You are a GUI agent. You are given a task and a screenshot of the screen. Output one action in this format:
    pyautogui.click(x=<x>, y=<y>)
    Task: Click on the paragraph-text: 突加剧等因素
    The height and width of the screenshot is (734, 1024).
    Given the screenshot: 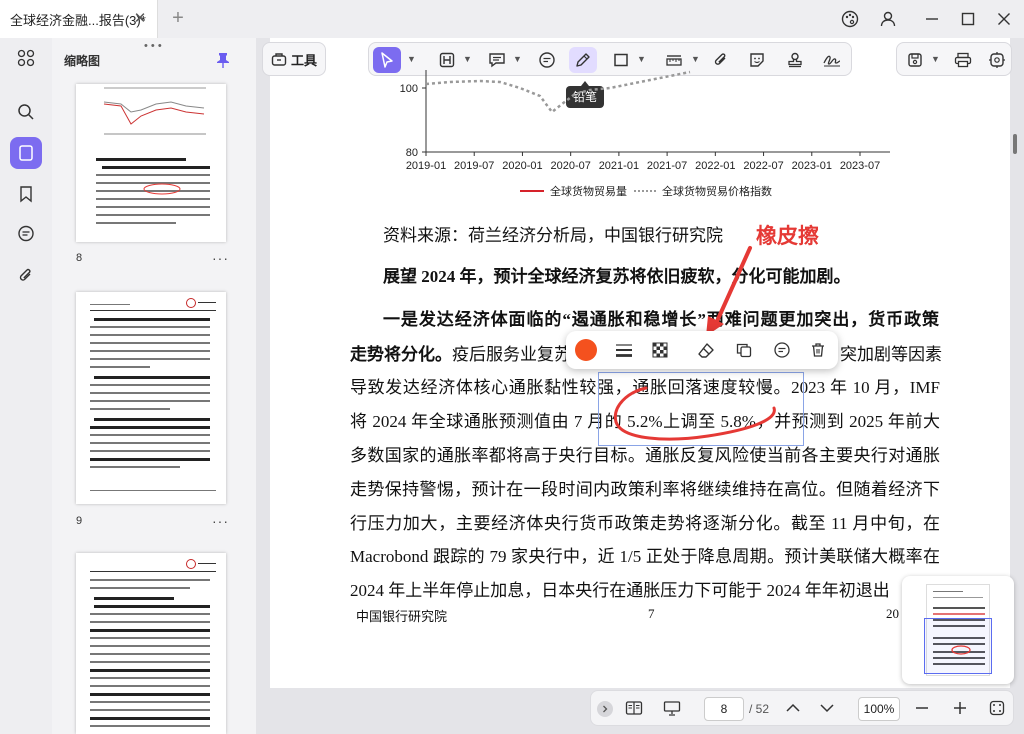 What is the action you would take?
    pyautogui.click(x=891, y=354)
    